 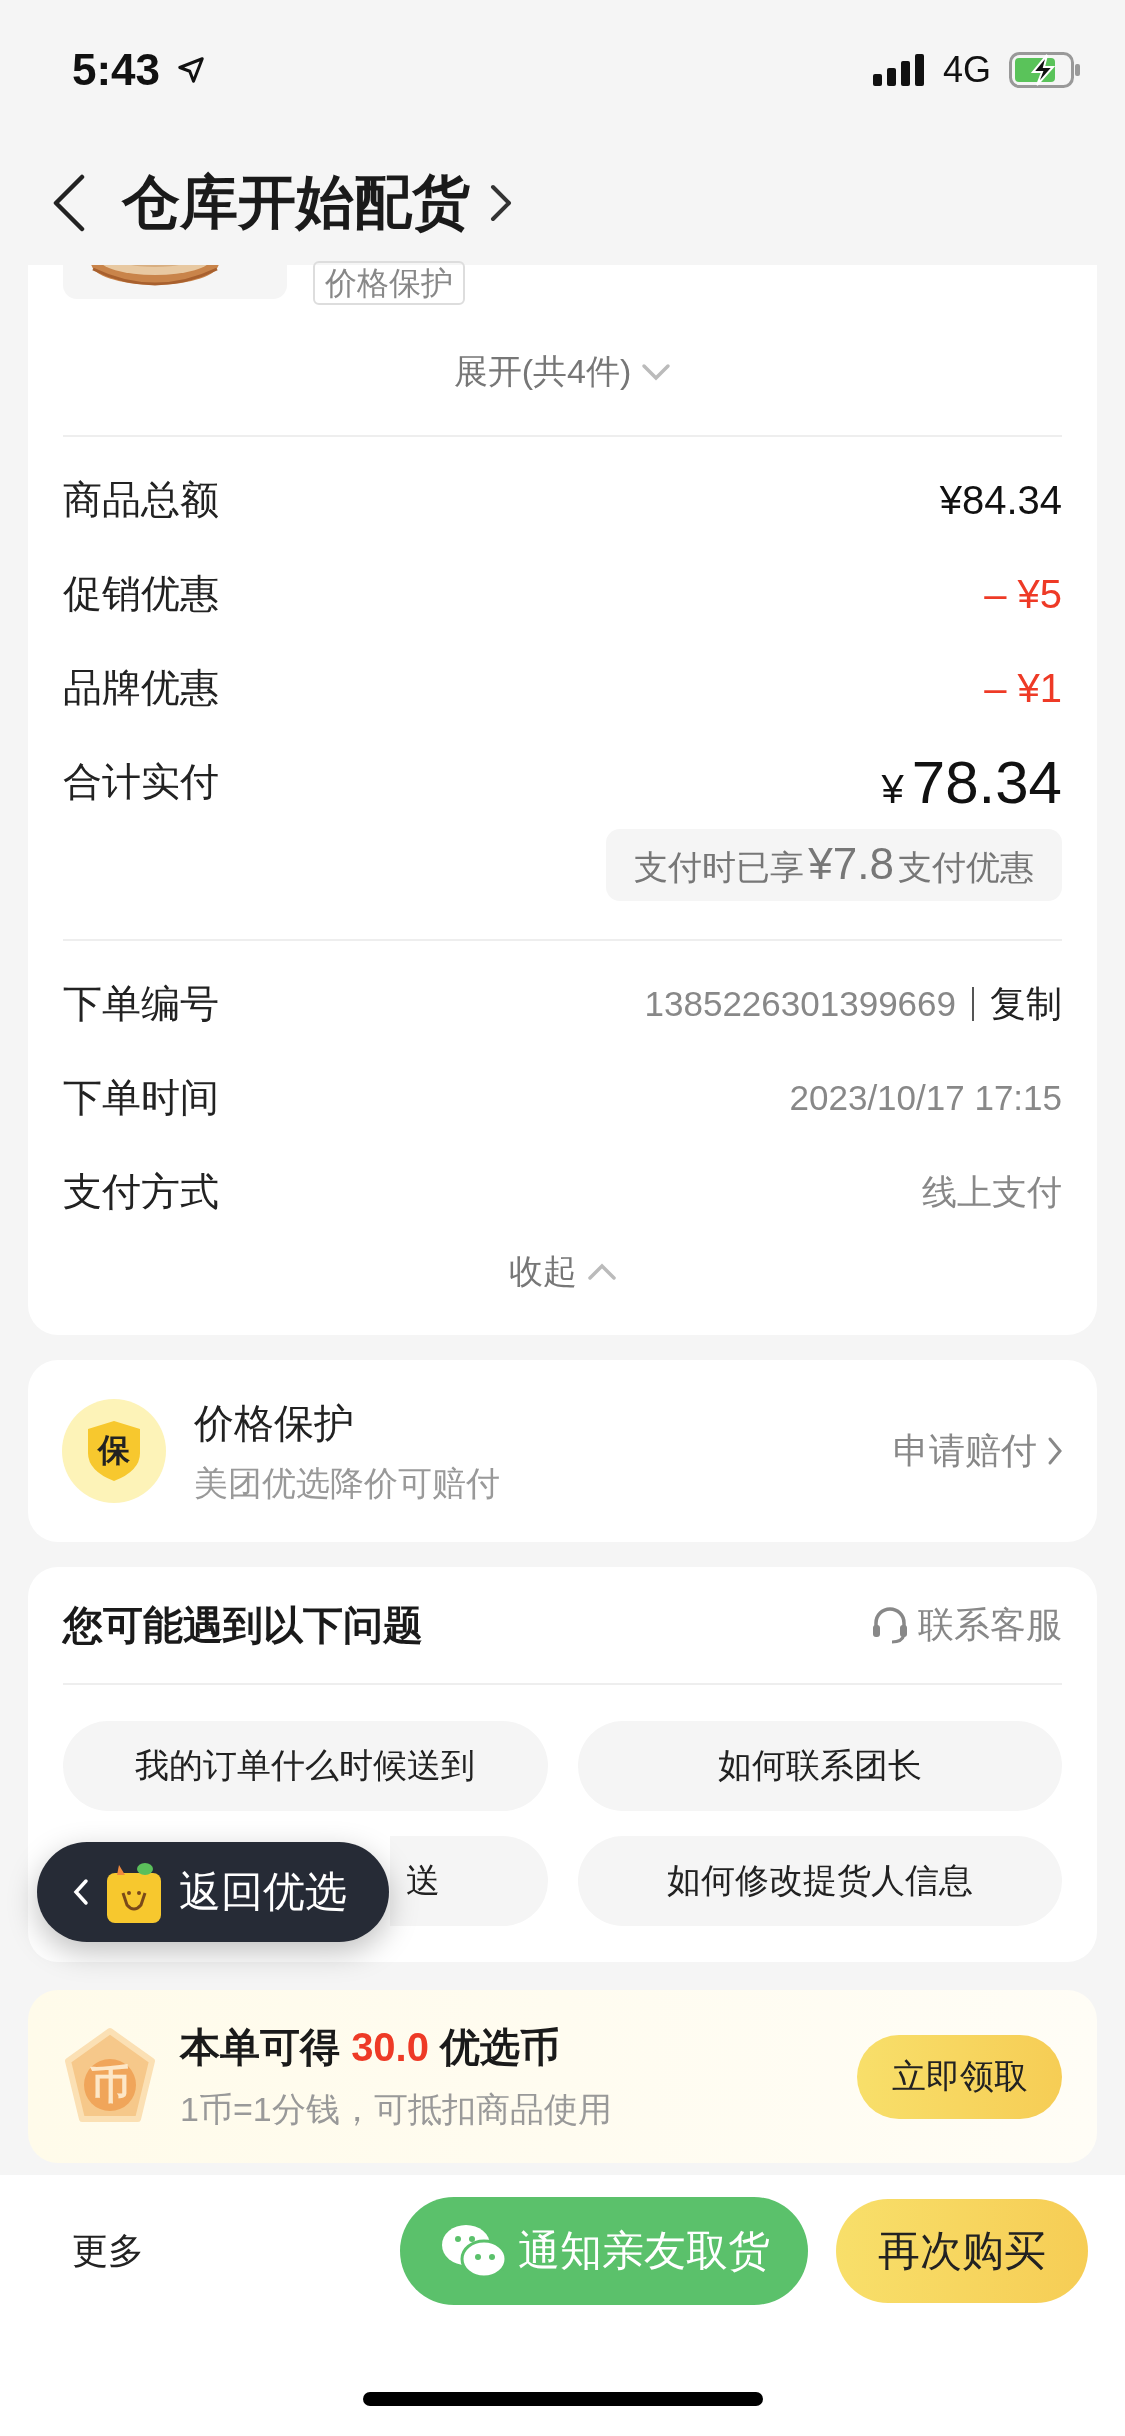 I want to click on back-icon, so click(x=69, y=202).